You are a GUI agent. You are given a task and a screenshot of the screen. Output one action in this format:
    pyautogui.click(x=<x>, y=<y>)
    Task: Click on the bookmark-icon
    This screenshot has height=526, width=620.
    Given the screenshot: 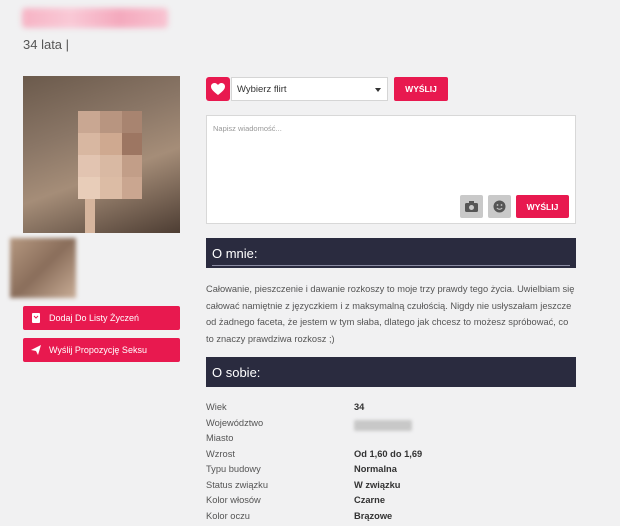 What is the action you would take?
    pyautogui.click(x=36, y=318)
    